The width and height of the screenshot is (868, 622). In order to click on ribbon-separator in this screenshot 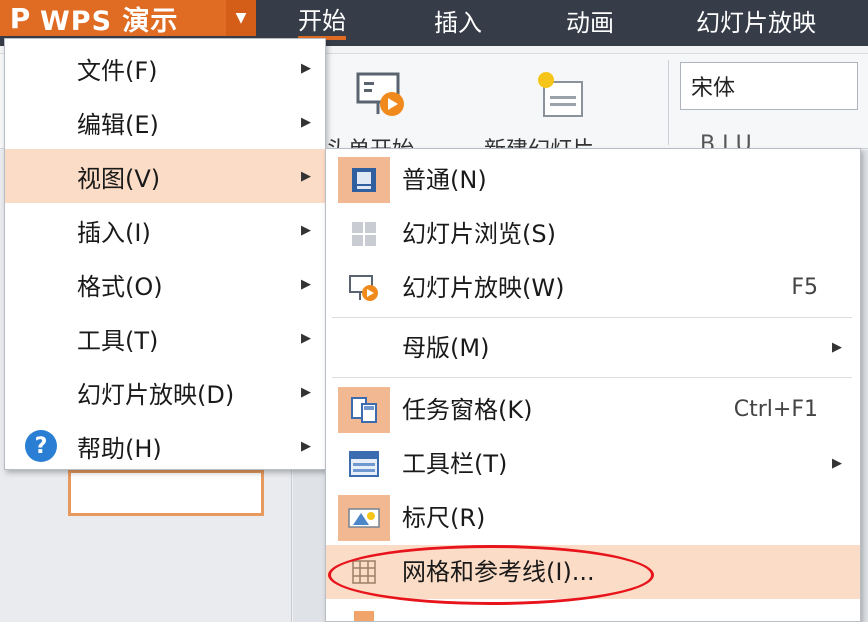, I will do `click(668, 102)`.